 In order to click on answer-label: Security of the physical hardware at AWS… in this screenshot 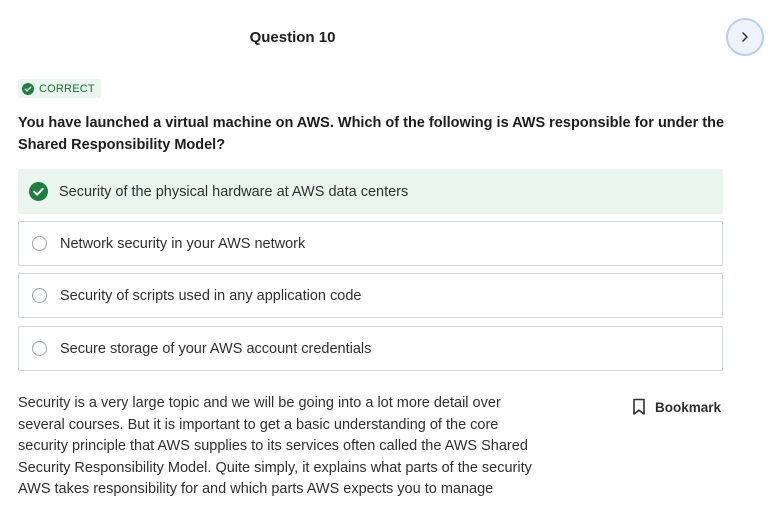, I will do `click(234, 191)`.